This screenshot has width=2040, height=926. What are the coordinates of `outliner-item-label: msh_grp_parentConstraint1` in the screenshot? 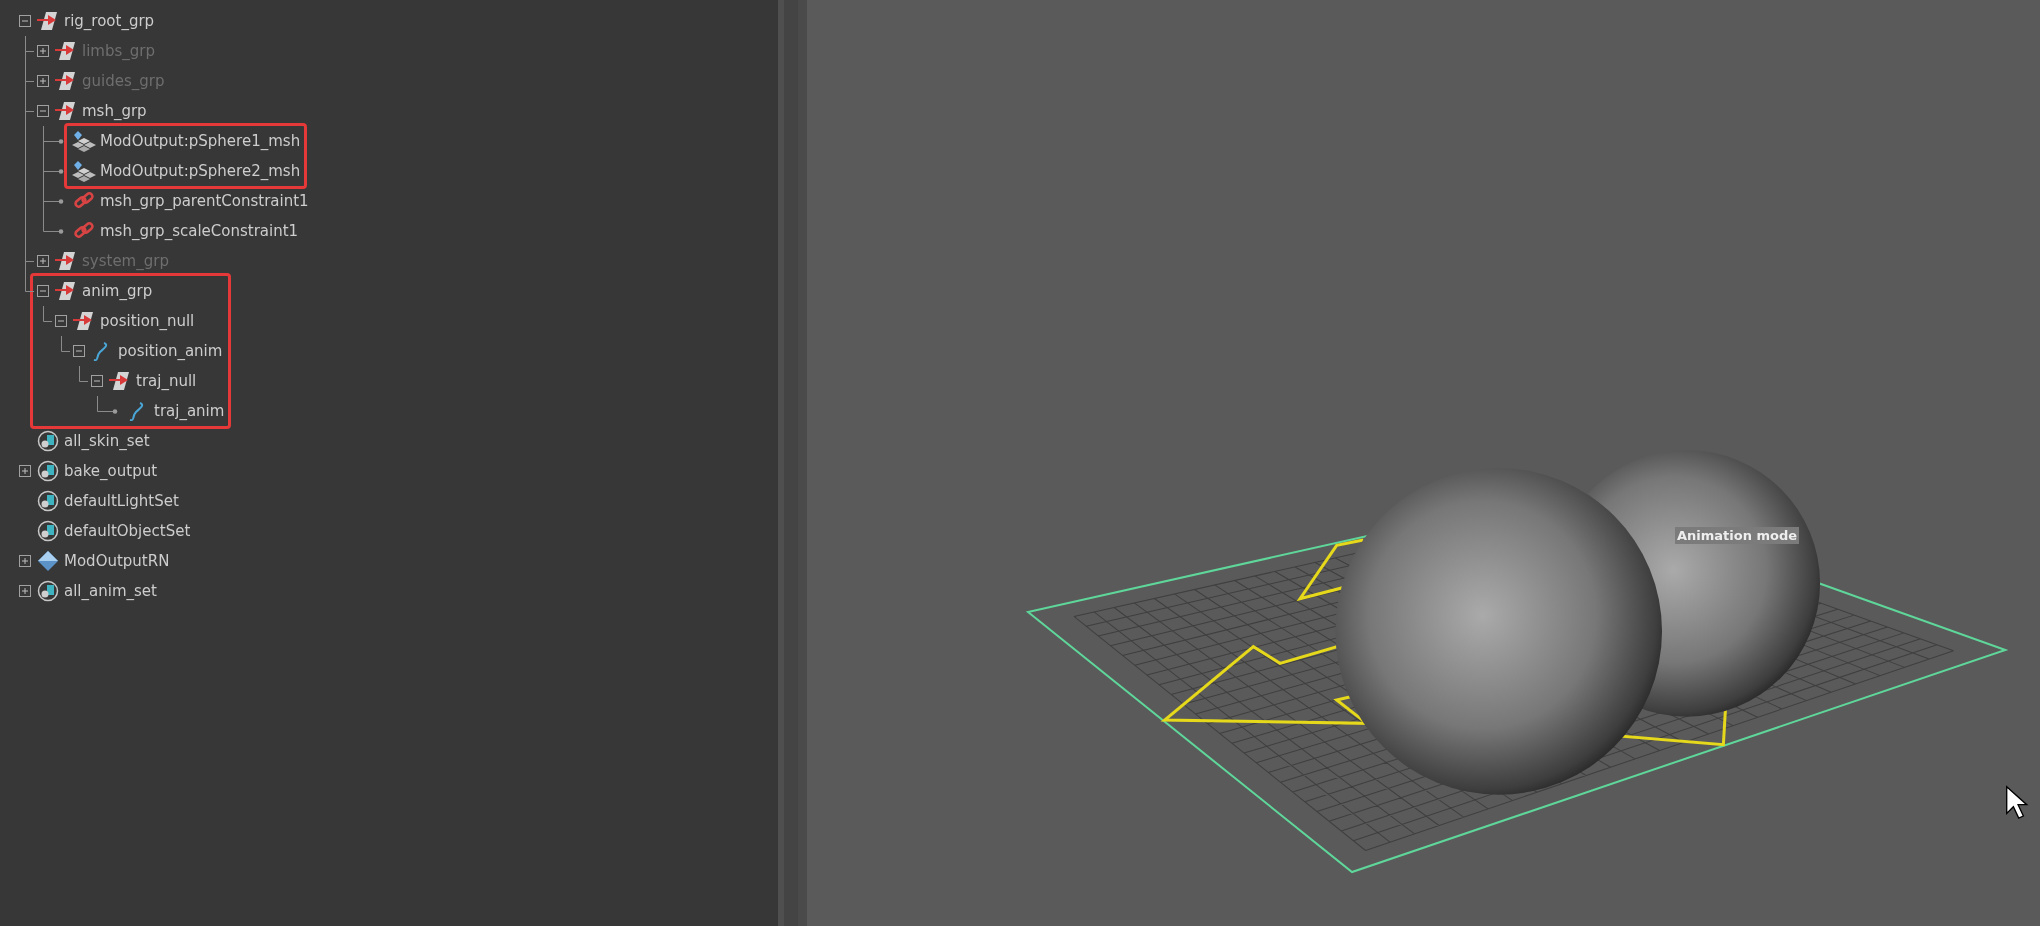 It's located at (204, 201).